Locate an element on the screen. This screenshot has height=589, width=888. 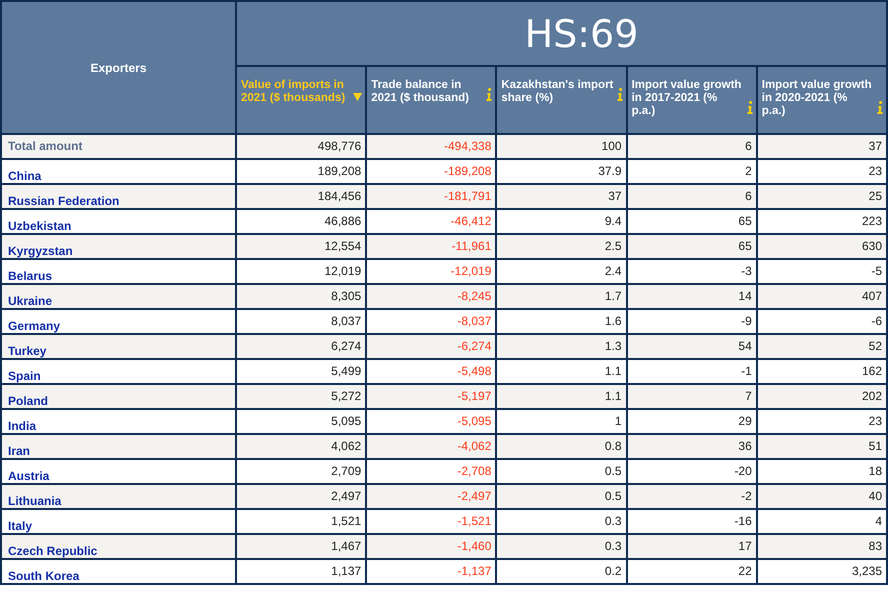
country-link: Germany is located at coordinates (118, 321).